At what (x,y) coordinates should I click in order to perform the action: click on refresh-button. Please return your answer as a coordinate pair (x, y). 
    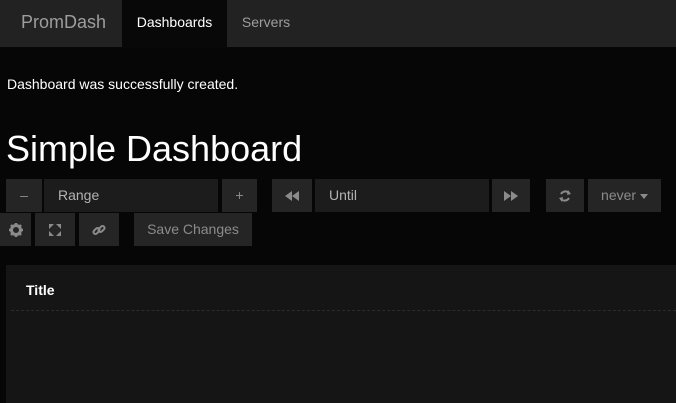
    Looking at the image, I should click on (565, 195).